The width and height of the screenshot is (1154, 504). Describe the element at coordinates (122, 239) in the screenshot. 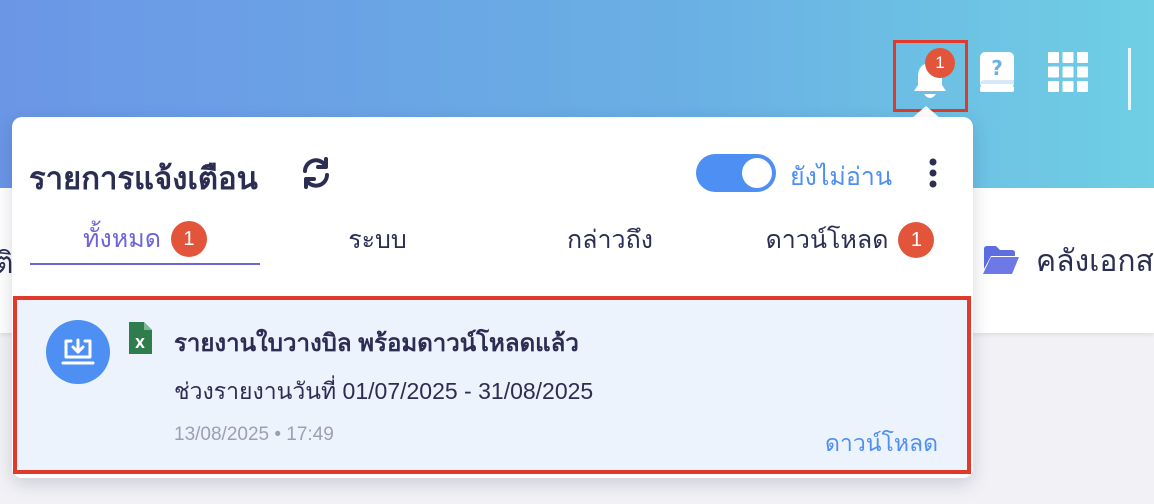

I see `tab-all-label: ทั้งหมด` at that location.